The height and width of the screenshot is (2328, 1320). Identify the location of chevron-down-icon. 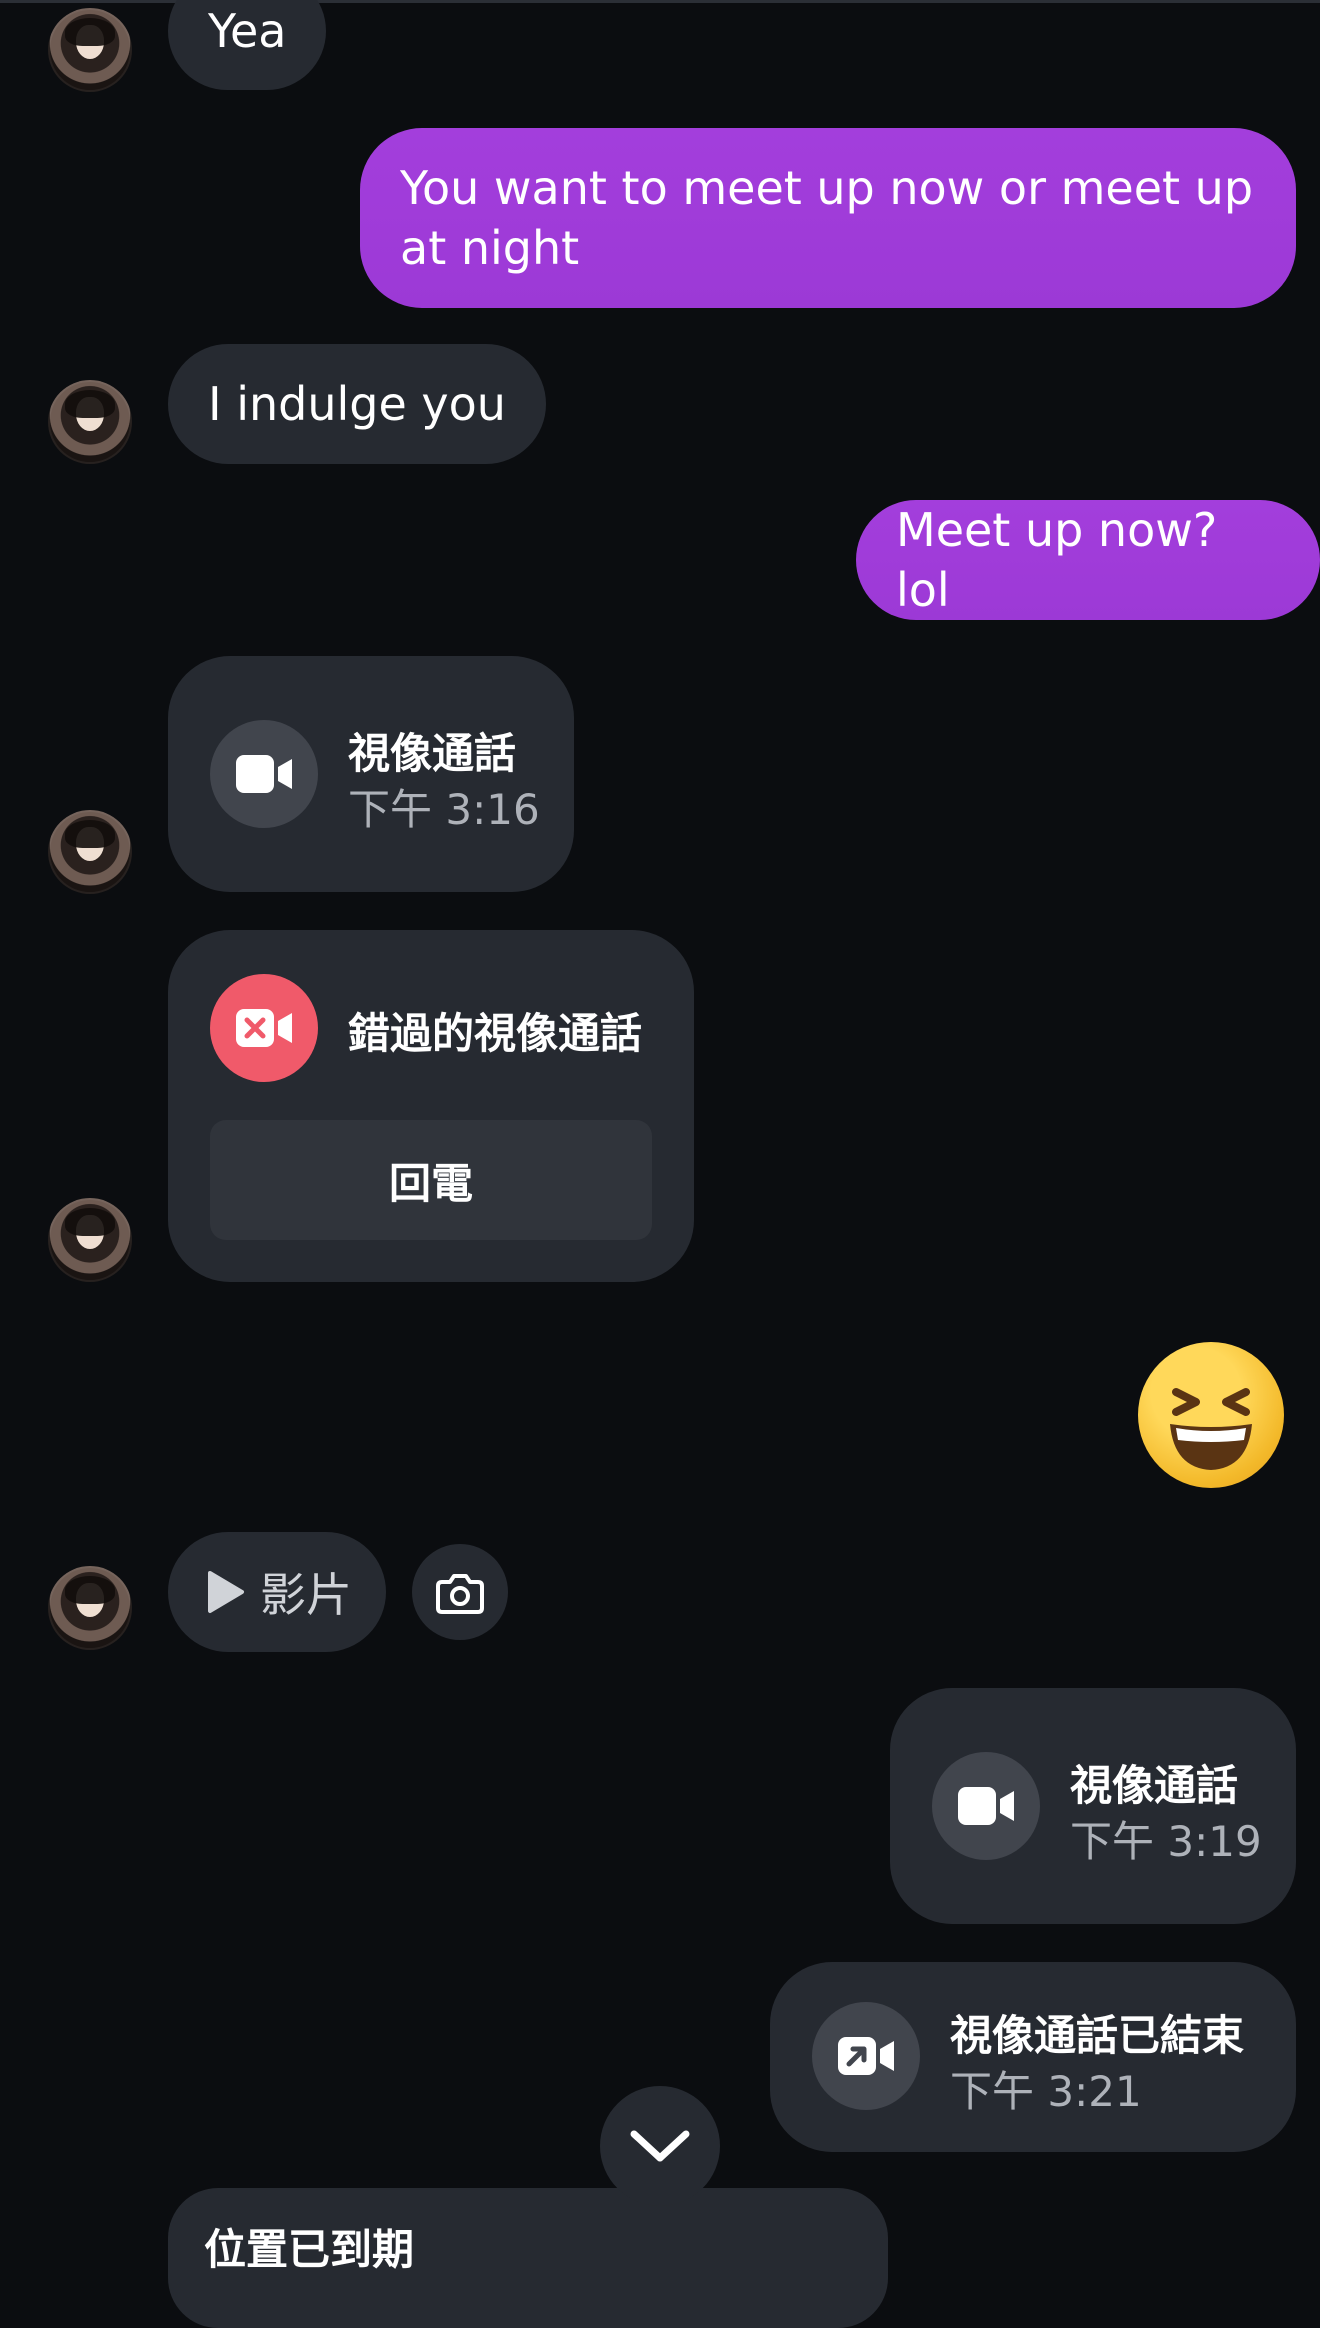
(660, 2146).